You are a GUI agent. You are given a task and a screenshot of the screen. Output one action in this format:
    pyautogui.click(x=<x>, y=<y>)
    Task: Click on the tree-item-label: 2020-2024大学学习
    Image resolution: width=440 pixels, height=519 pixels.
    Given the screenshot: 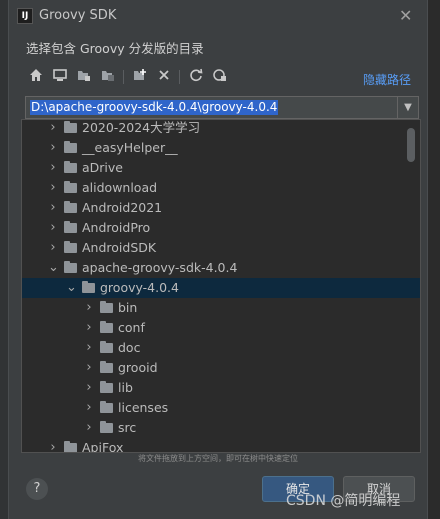 What is the action you would take?
    pyautogui.click(x=141, y=127)
    